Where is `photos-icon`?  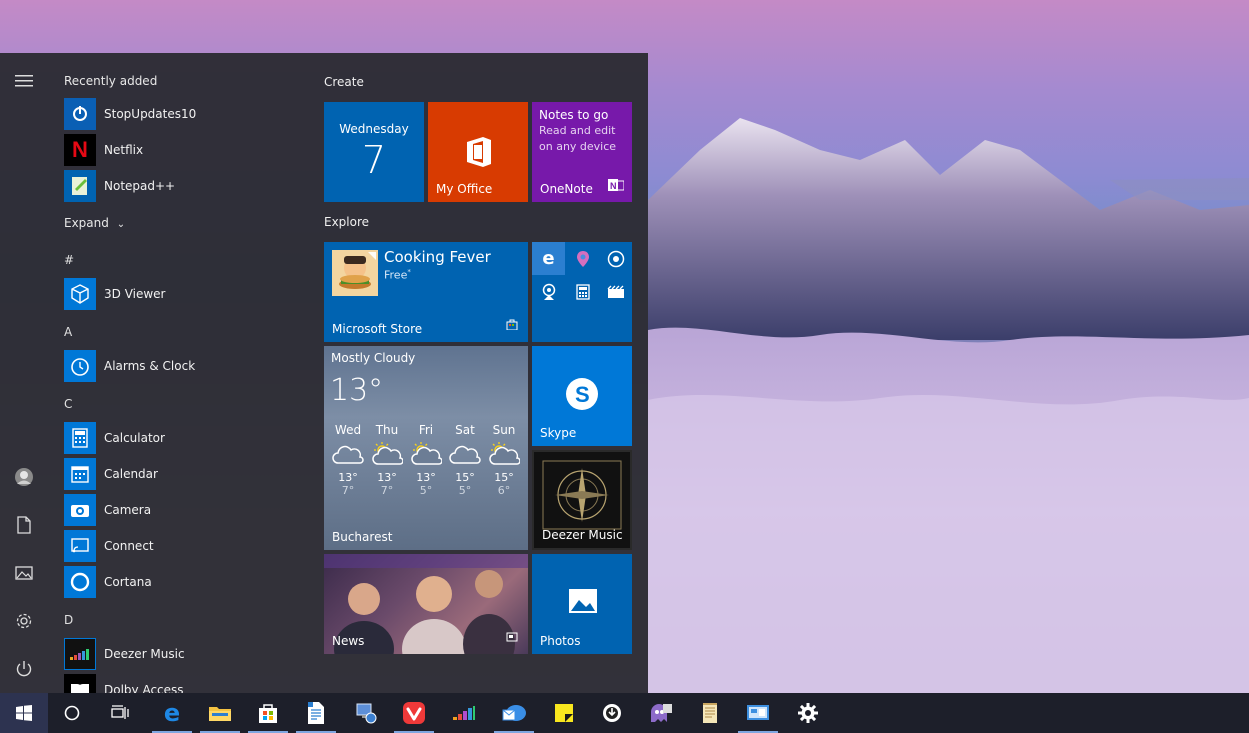 photos-icon is located at coordinates (583, 603).